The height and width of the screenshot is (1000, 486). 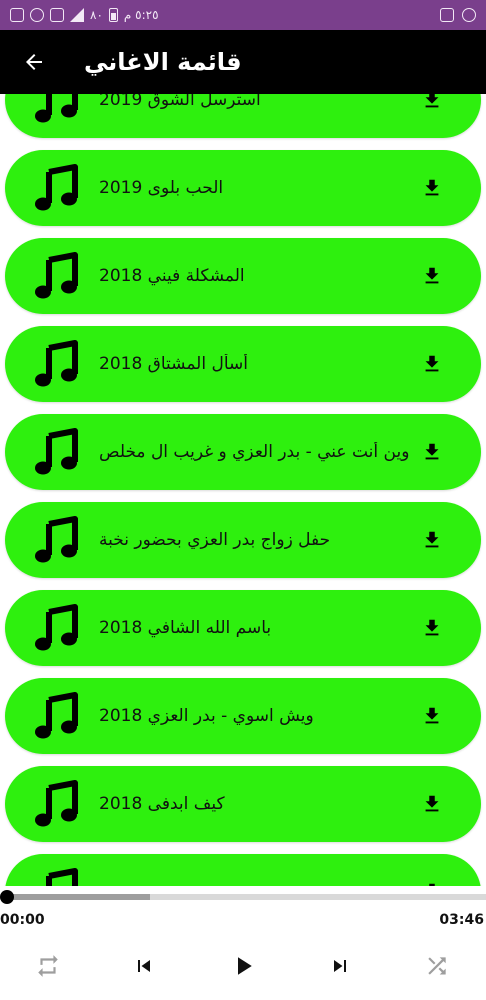 I want to click on song-item: المشكلة فيني 2018, so click(x=243, y=276).